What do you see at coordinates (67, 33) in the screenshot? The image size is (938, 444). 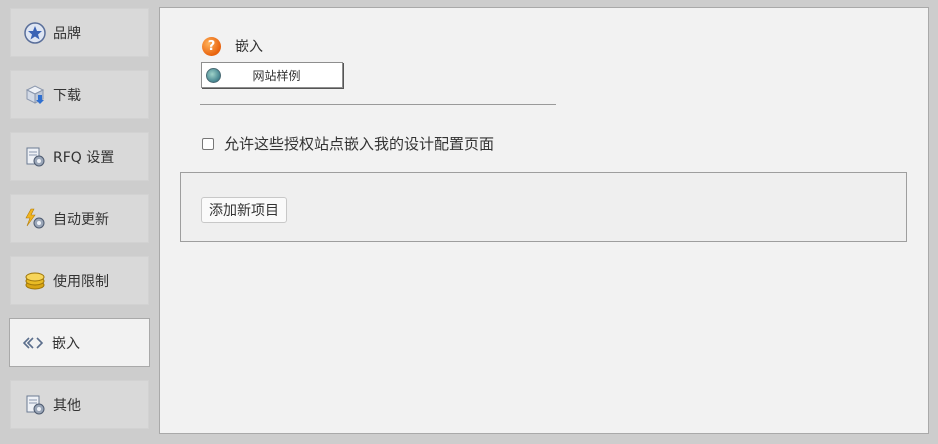 I see `sidebar-item-label: 品牌` at bounding box center [67, 33].